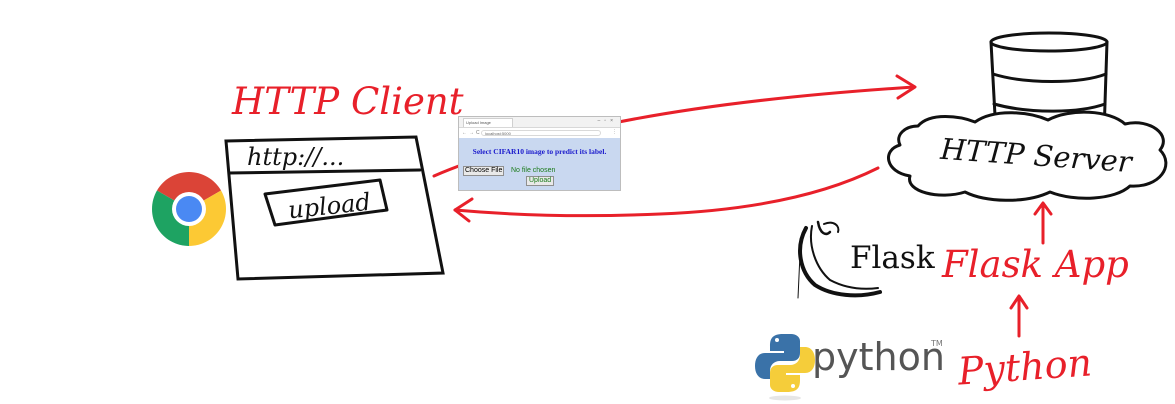  I want to click on mini-menu-icon: ⋮, so click(614, 132).